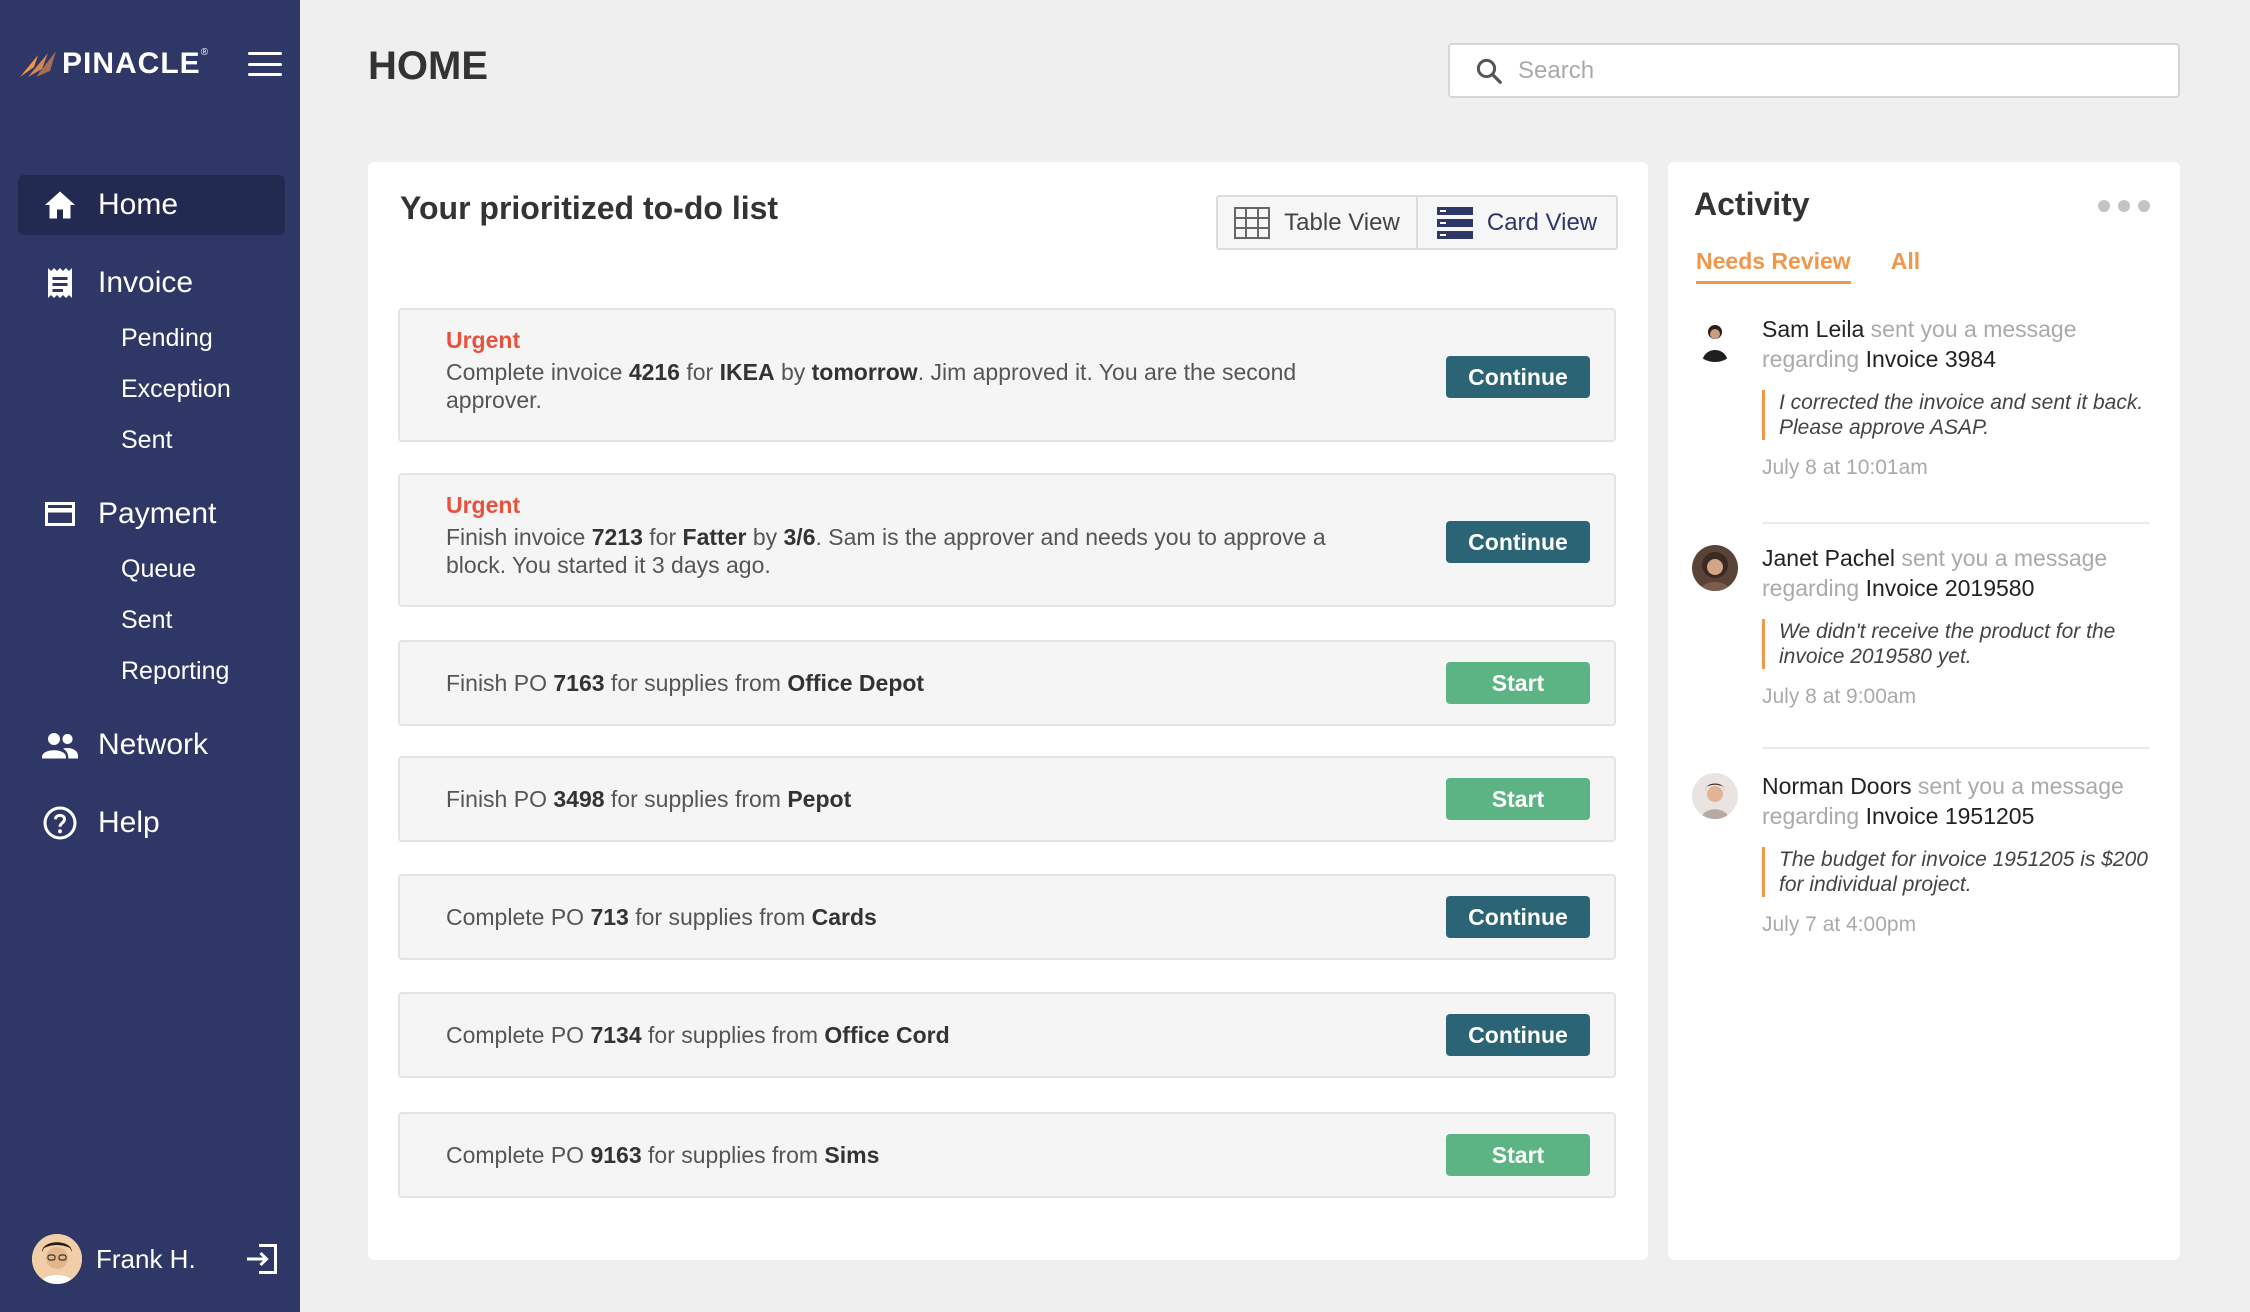 Image resolution: width=2250 pixels, height=1312 pixels. What do you see at coordinates (1252, 222) in the screenshot?
I see `table-grid-icon` at bounding box center [1252, 222].